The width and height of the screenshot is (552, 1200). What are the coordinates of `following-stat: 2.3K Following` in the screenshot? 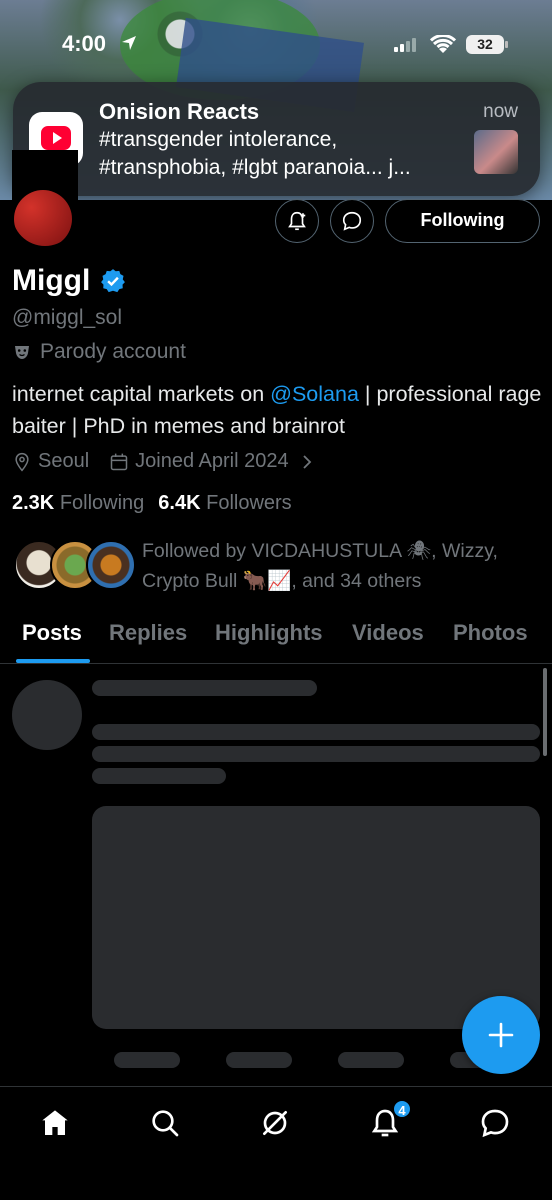 It's located at (78, 503).